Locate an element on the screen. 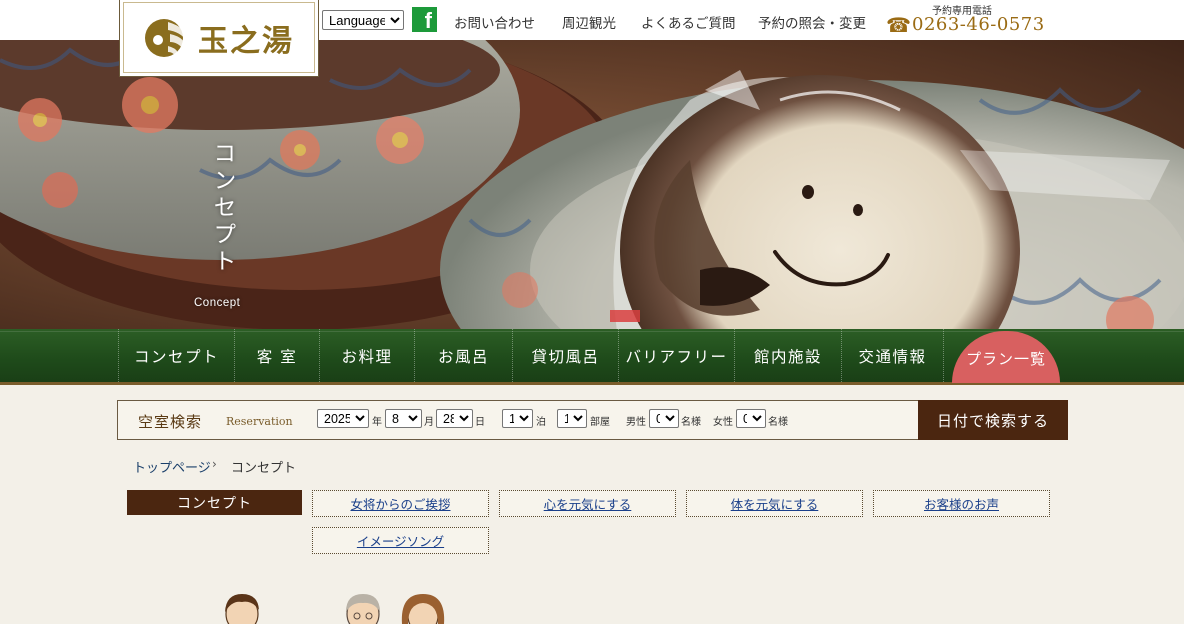  subtab-body: 体を元気にする is located at coordinates (774, 503).